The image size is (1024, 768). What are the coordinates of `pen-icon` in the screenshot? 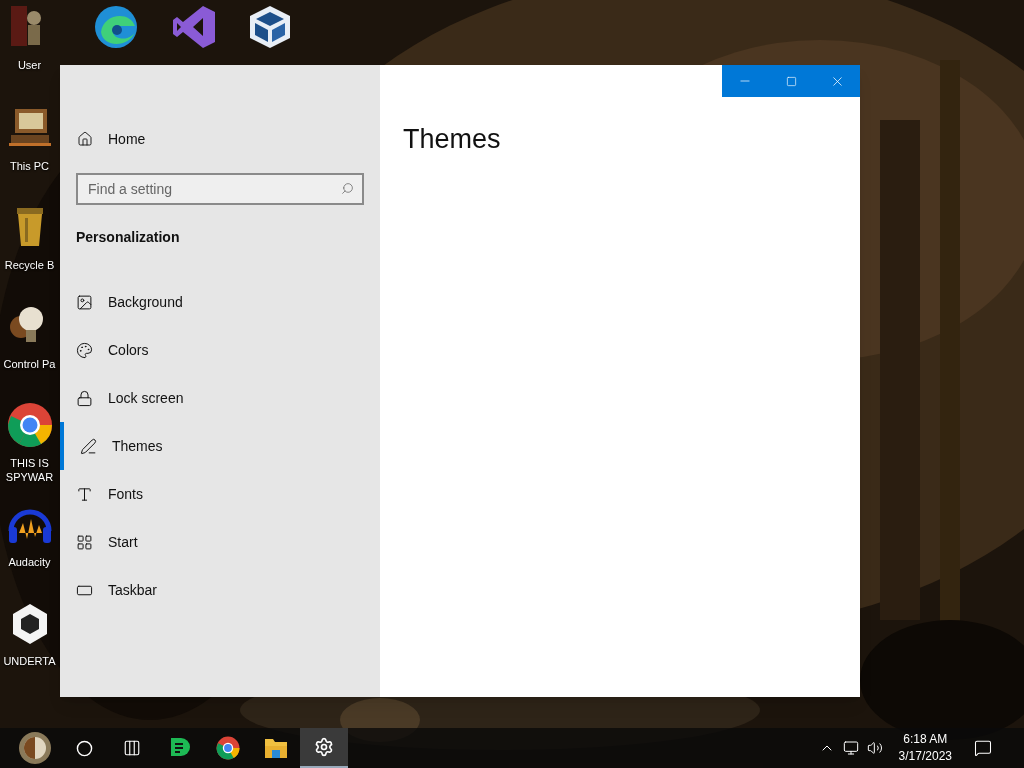 It's located at (88, 446).